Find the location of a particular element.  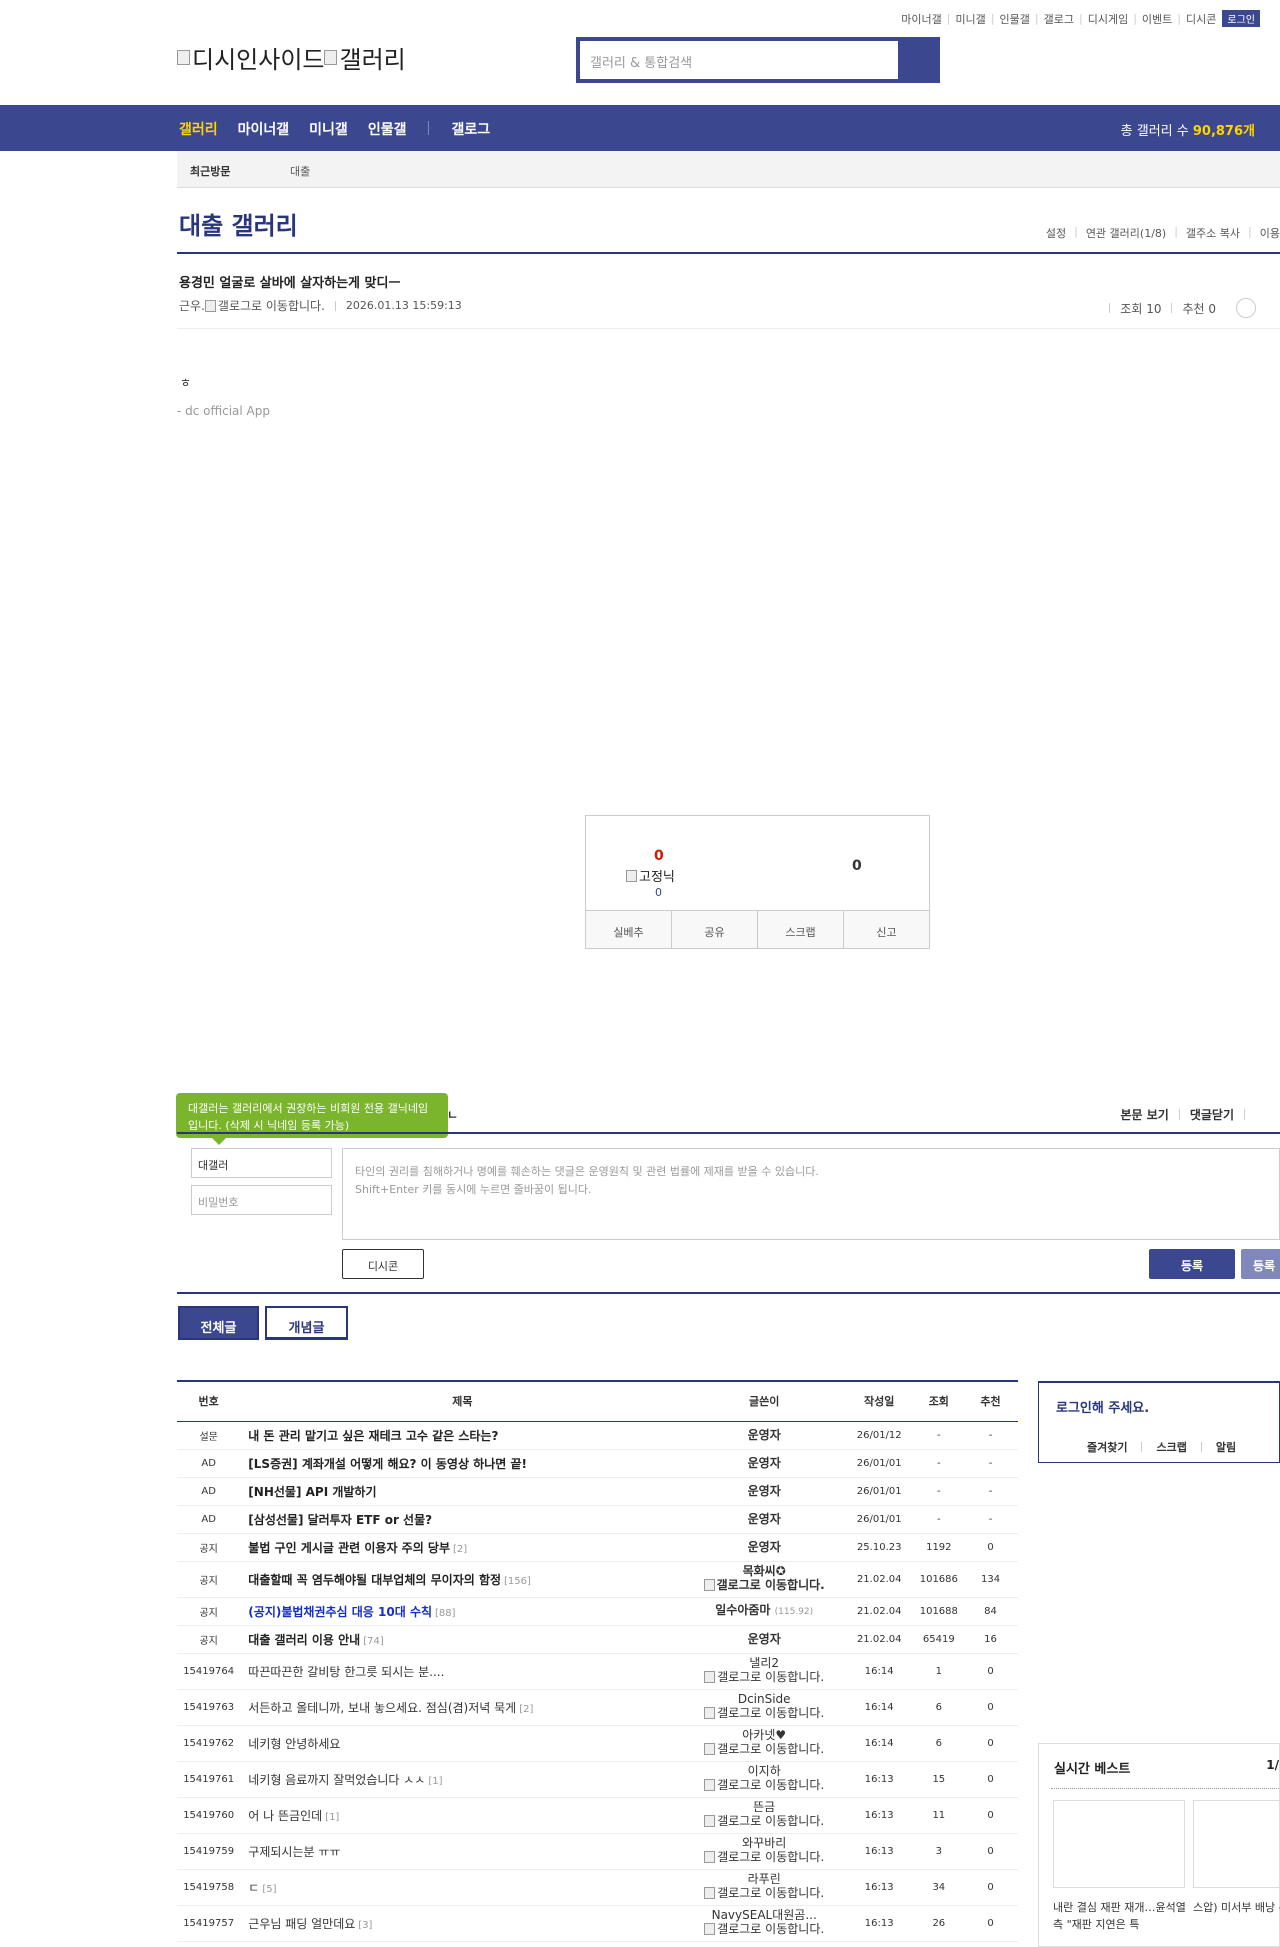

post-subject-text: 대출할때 꼭 염두해야될 대부업체의 무이자의 함정 is located at coordinates (374, 1580).